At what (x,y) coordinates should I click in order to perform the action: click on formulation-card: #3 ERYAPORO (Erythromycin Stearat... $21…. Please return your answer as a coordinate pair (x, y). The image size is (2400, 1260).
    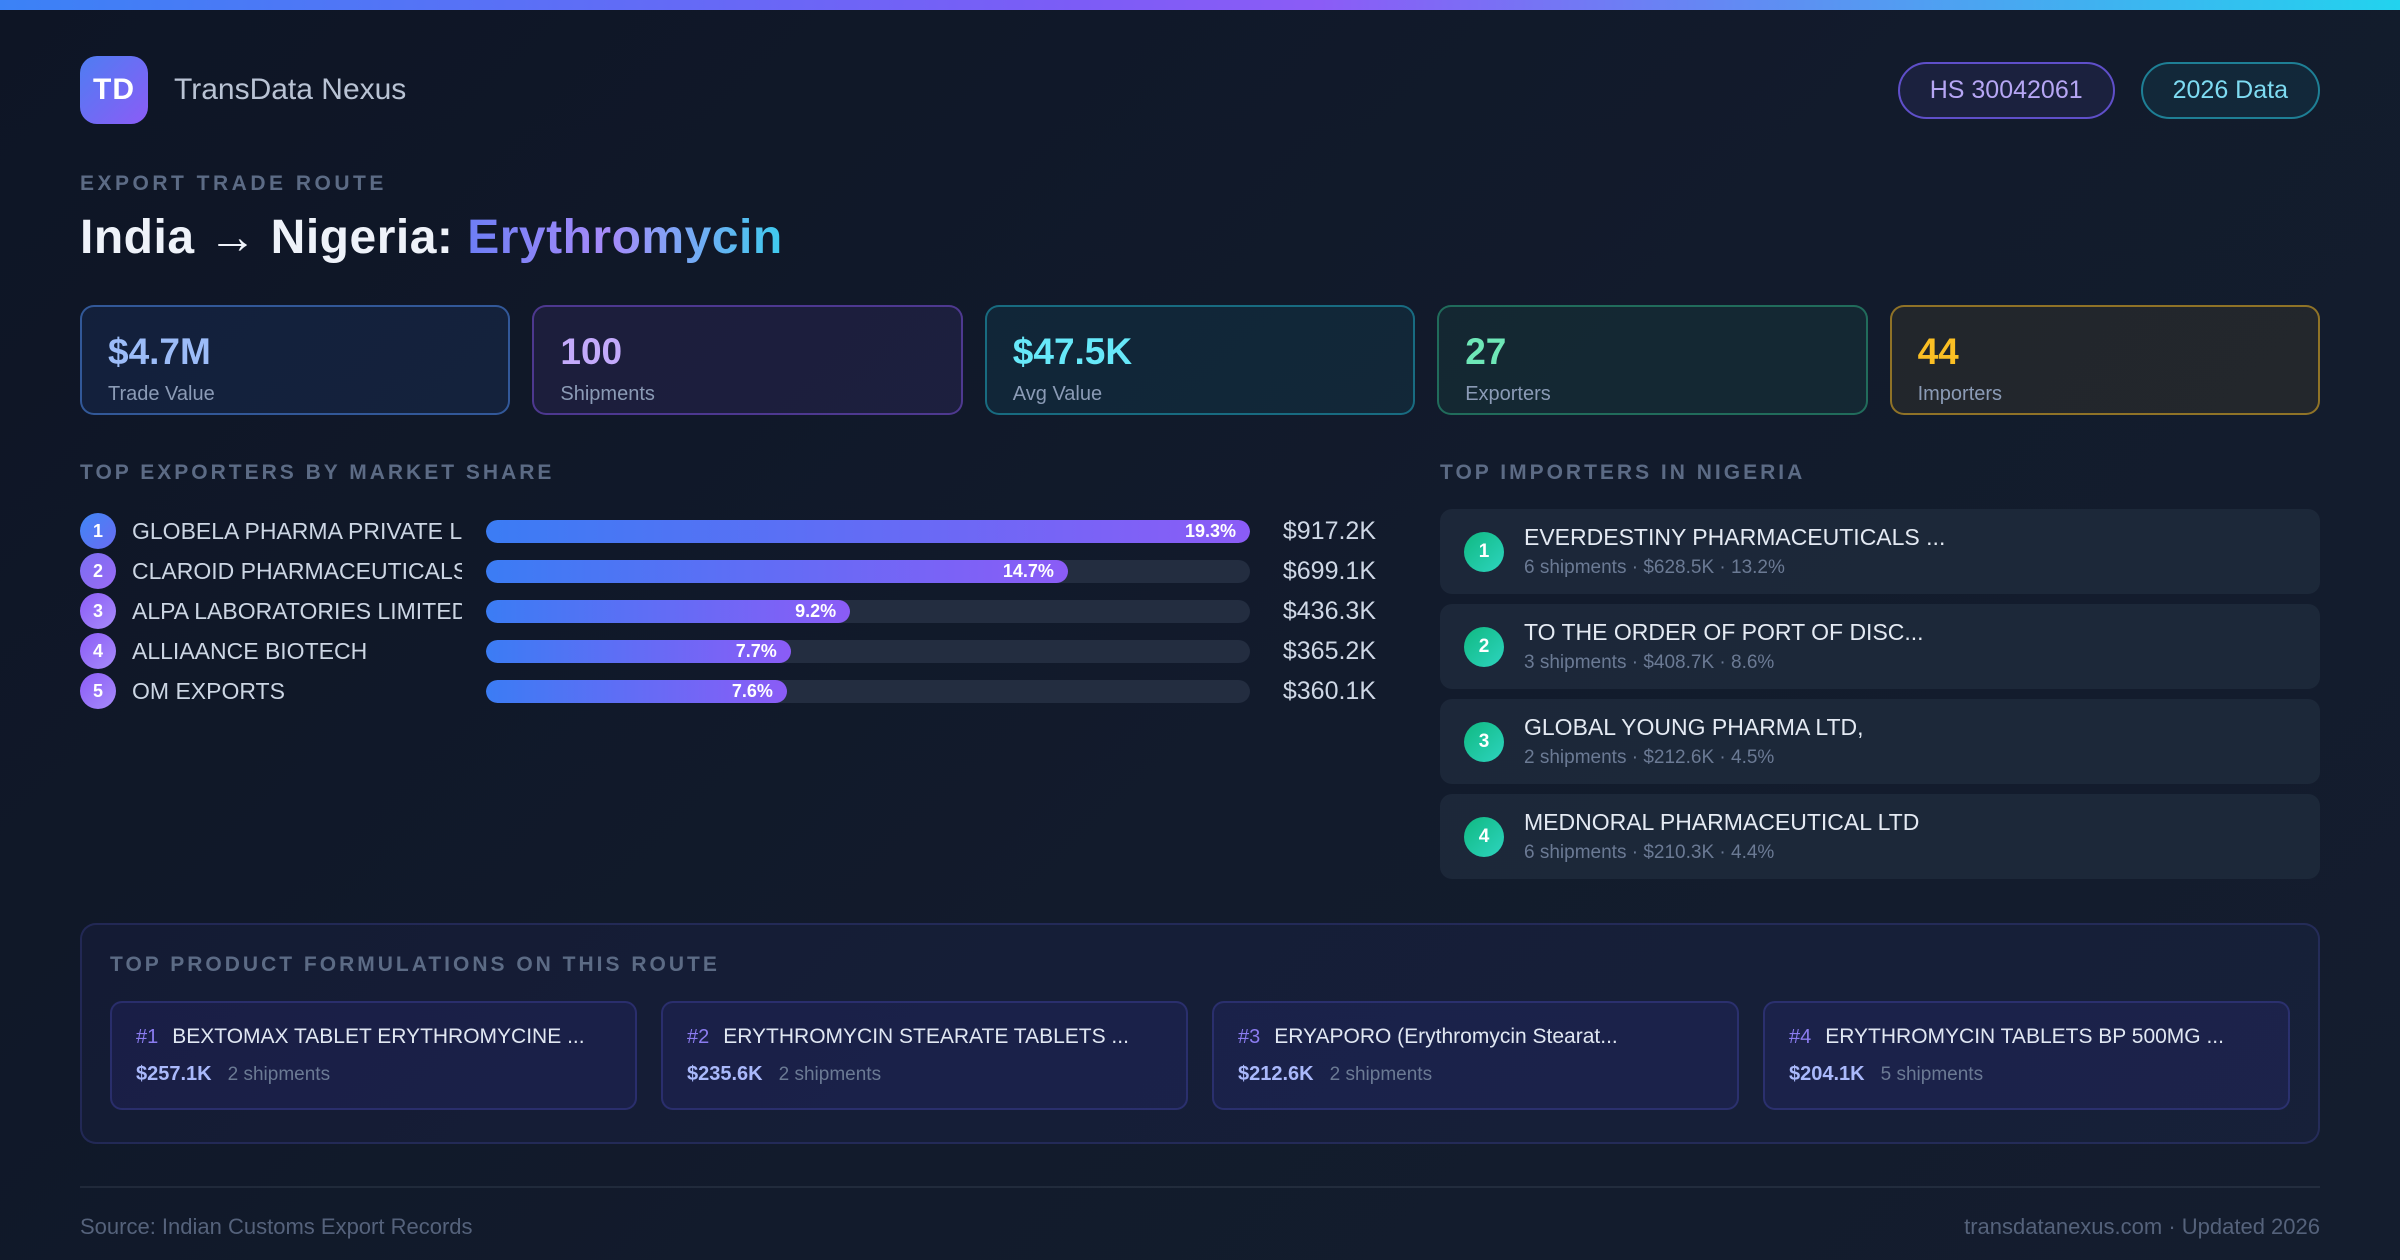
    Looking at the image, I should click on (1475, 1055).